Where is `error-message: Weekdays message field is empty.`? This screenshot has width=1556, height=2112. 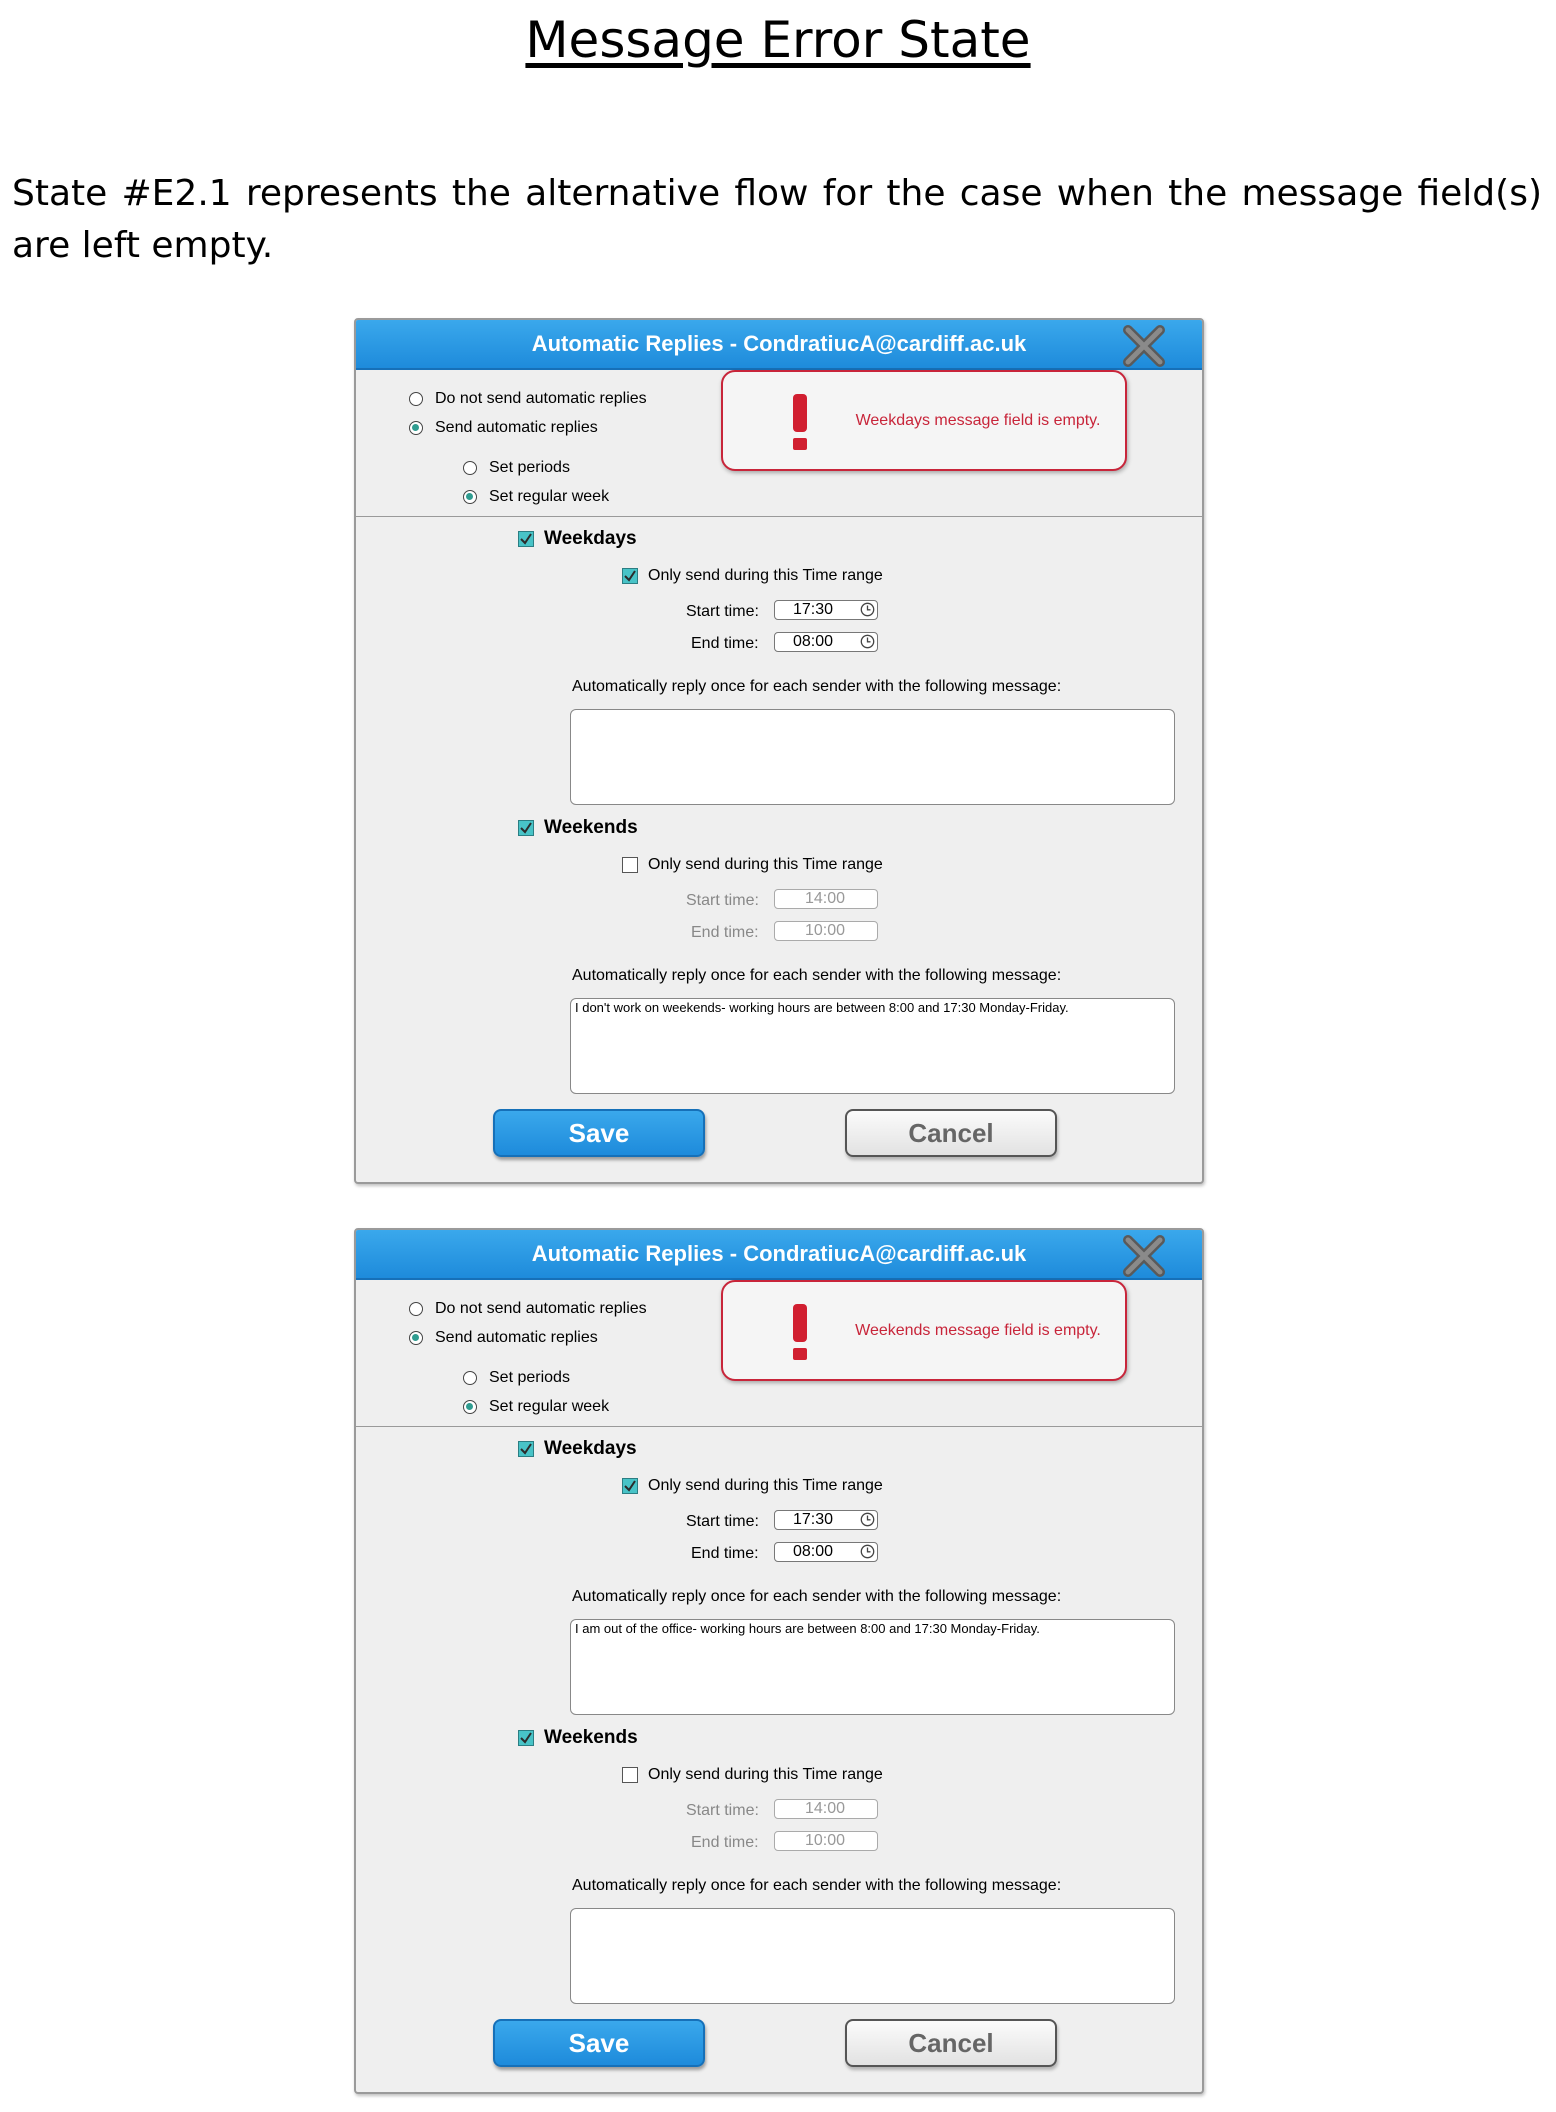 error-message: Weekdays message field is empty. is located at coordinates (978, 420).